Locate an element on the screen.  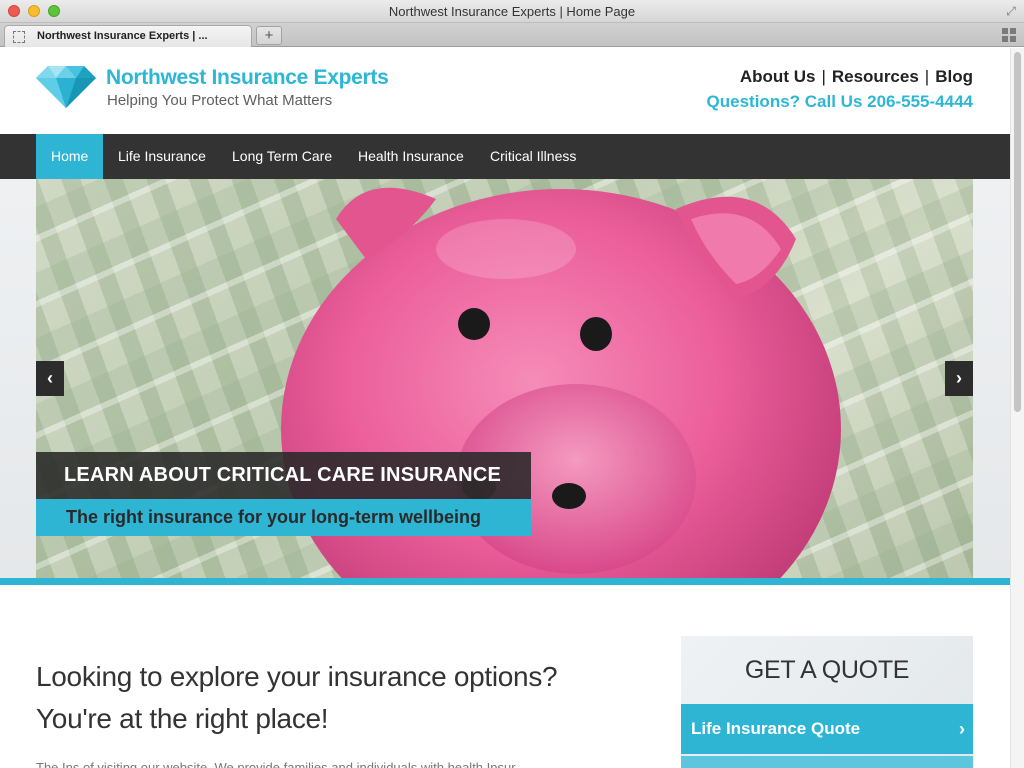
life-insurance-quote-button: Life Insurance Quote › is located at coordinates (827, 729).